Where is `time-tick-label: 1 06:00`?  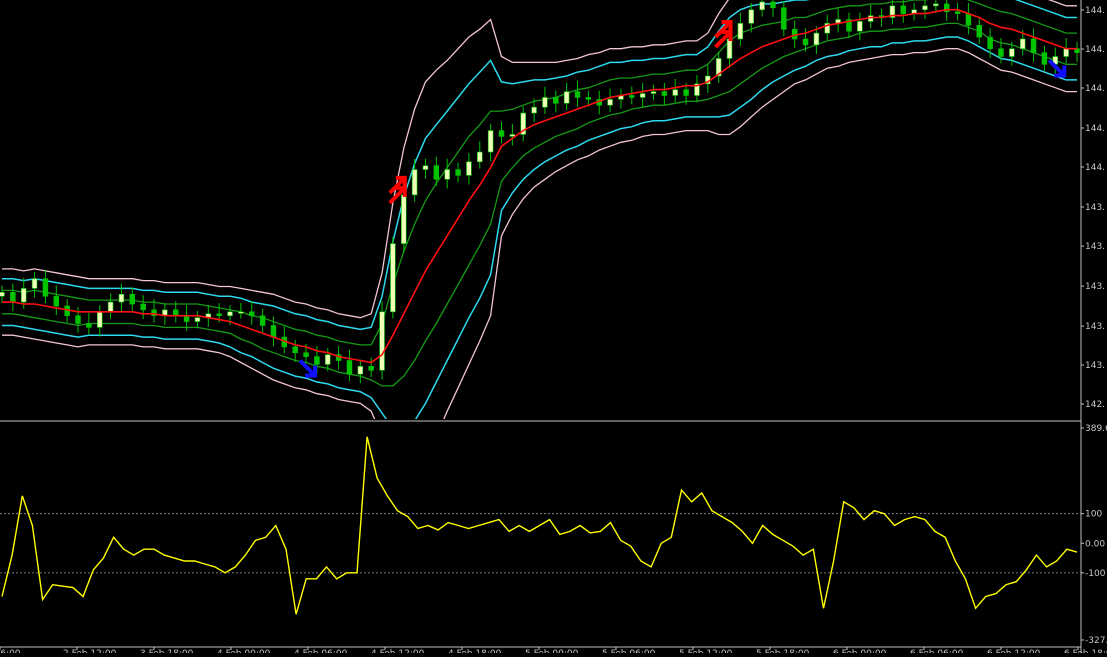
time-tick-label: 1 06:00 is located at coordinates (10, 651).